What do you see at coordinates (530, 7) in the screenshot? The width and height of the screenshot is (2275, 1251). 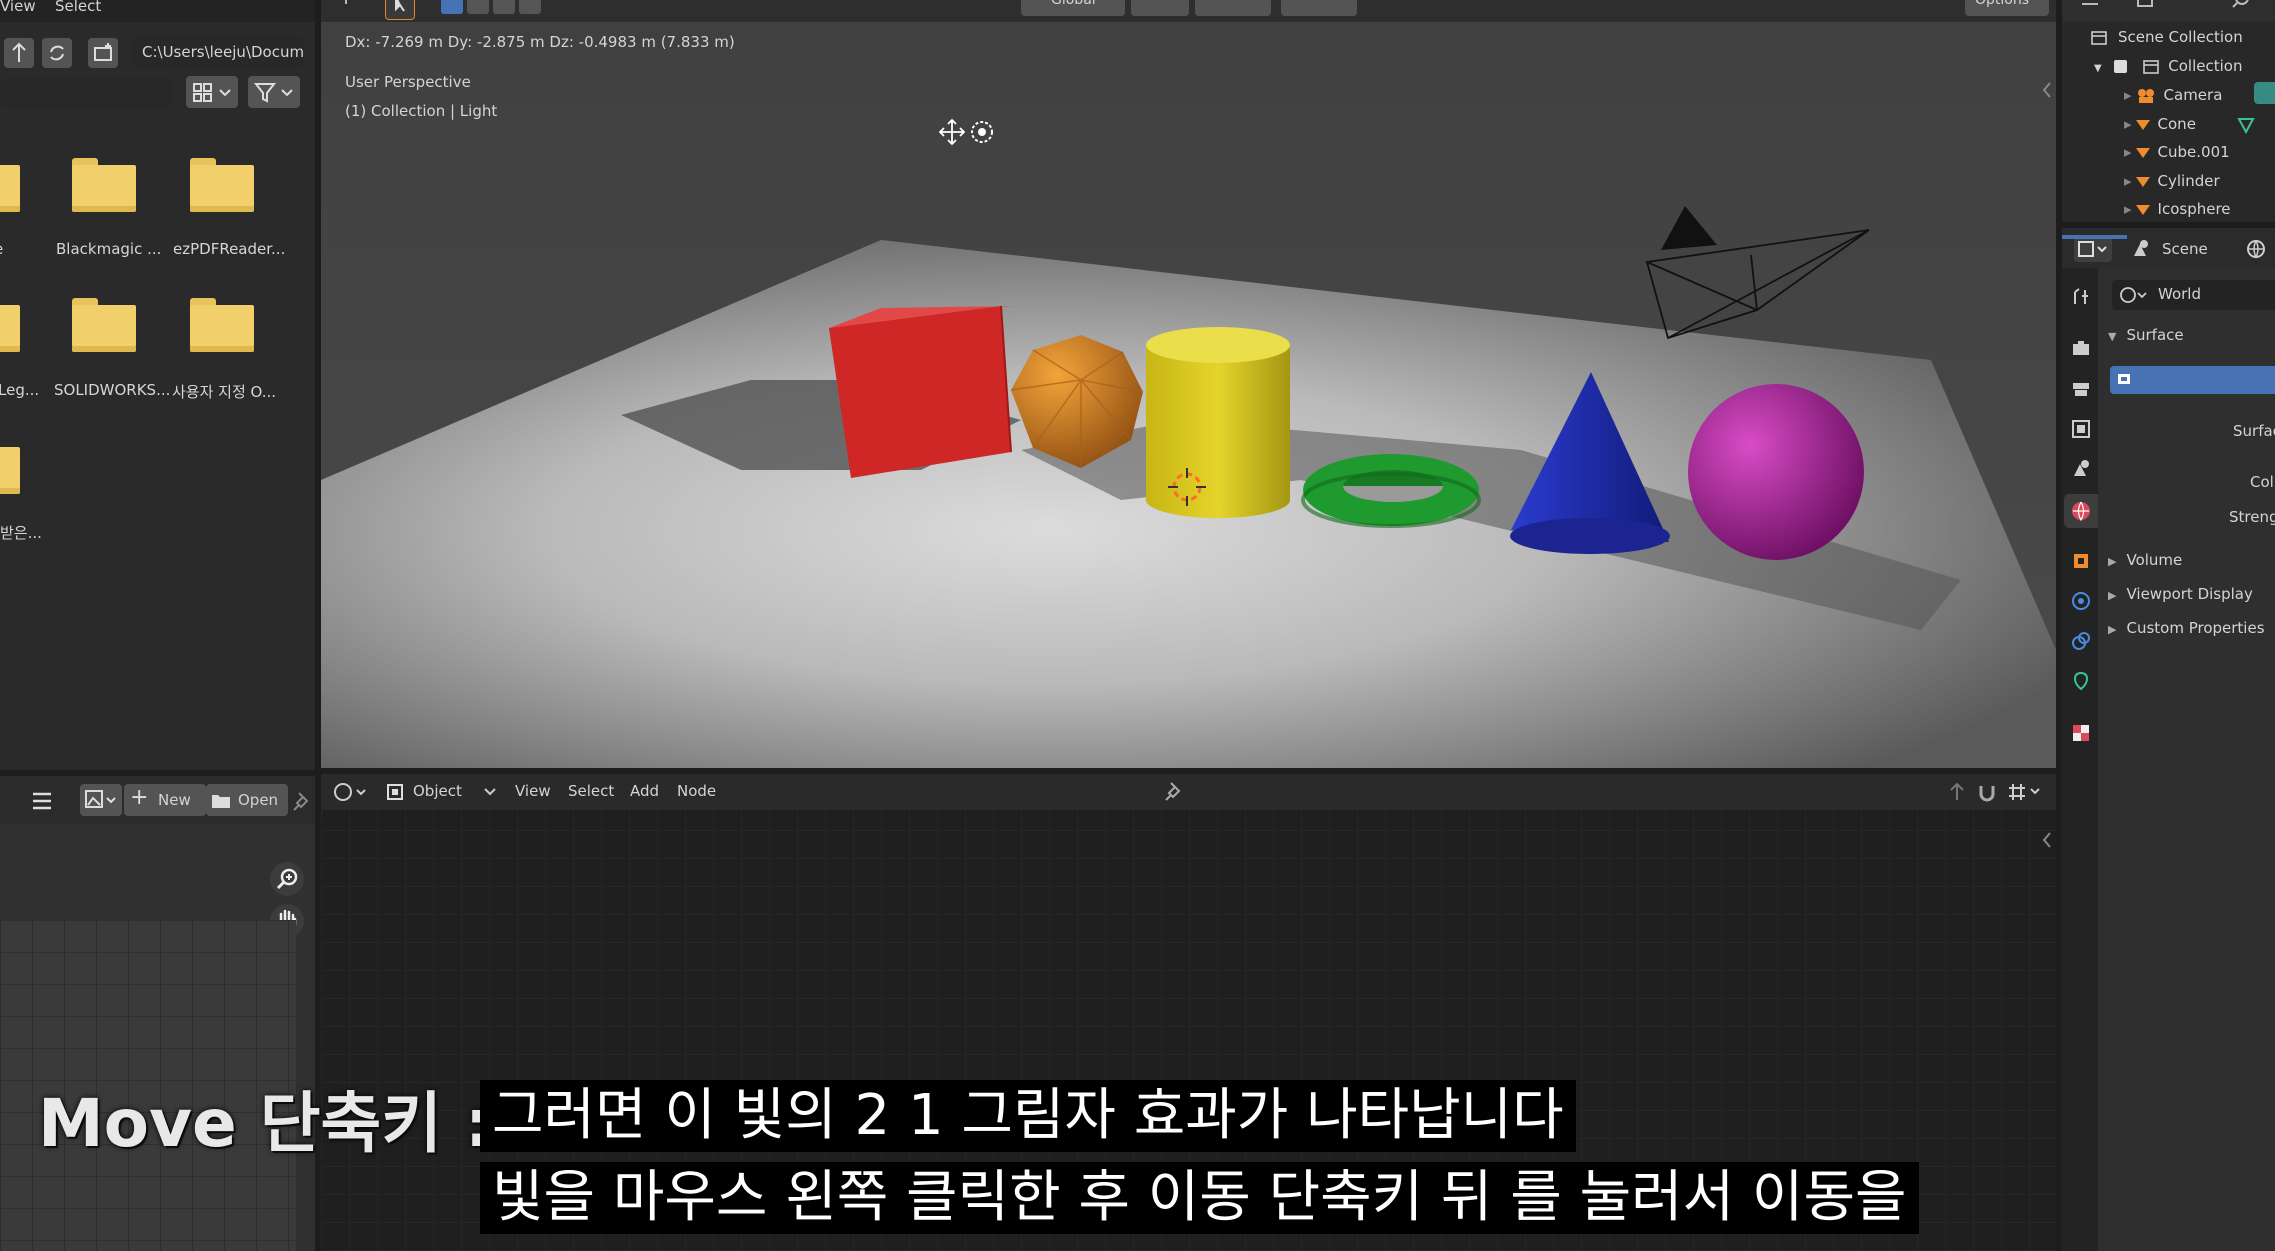 I see `select-mode-invert-button` at bounding box center [530, 7].